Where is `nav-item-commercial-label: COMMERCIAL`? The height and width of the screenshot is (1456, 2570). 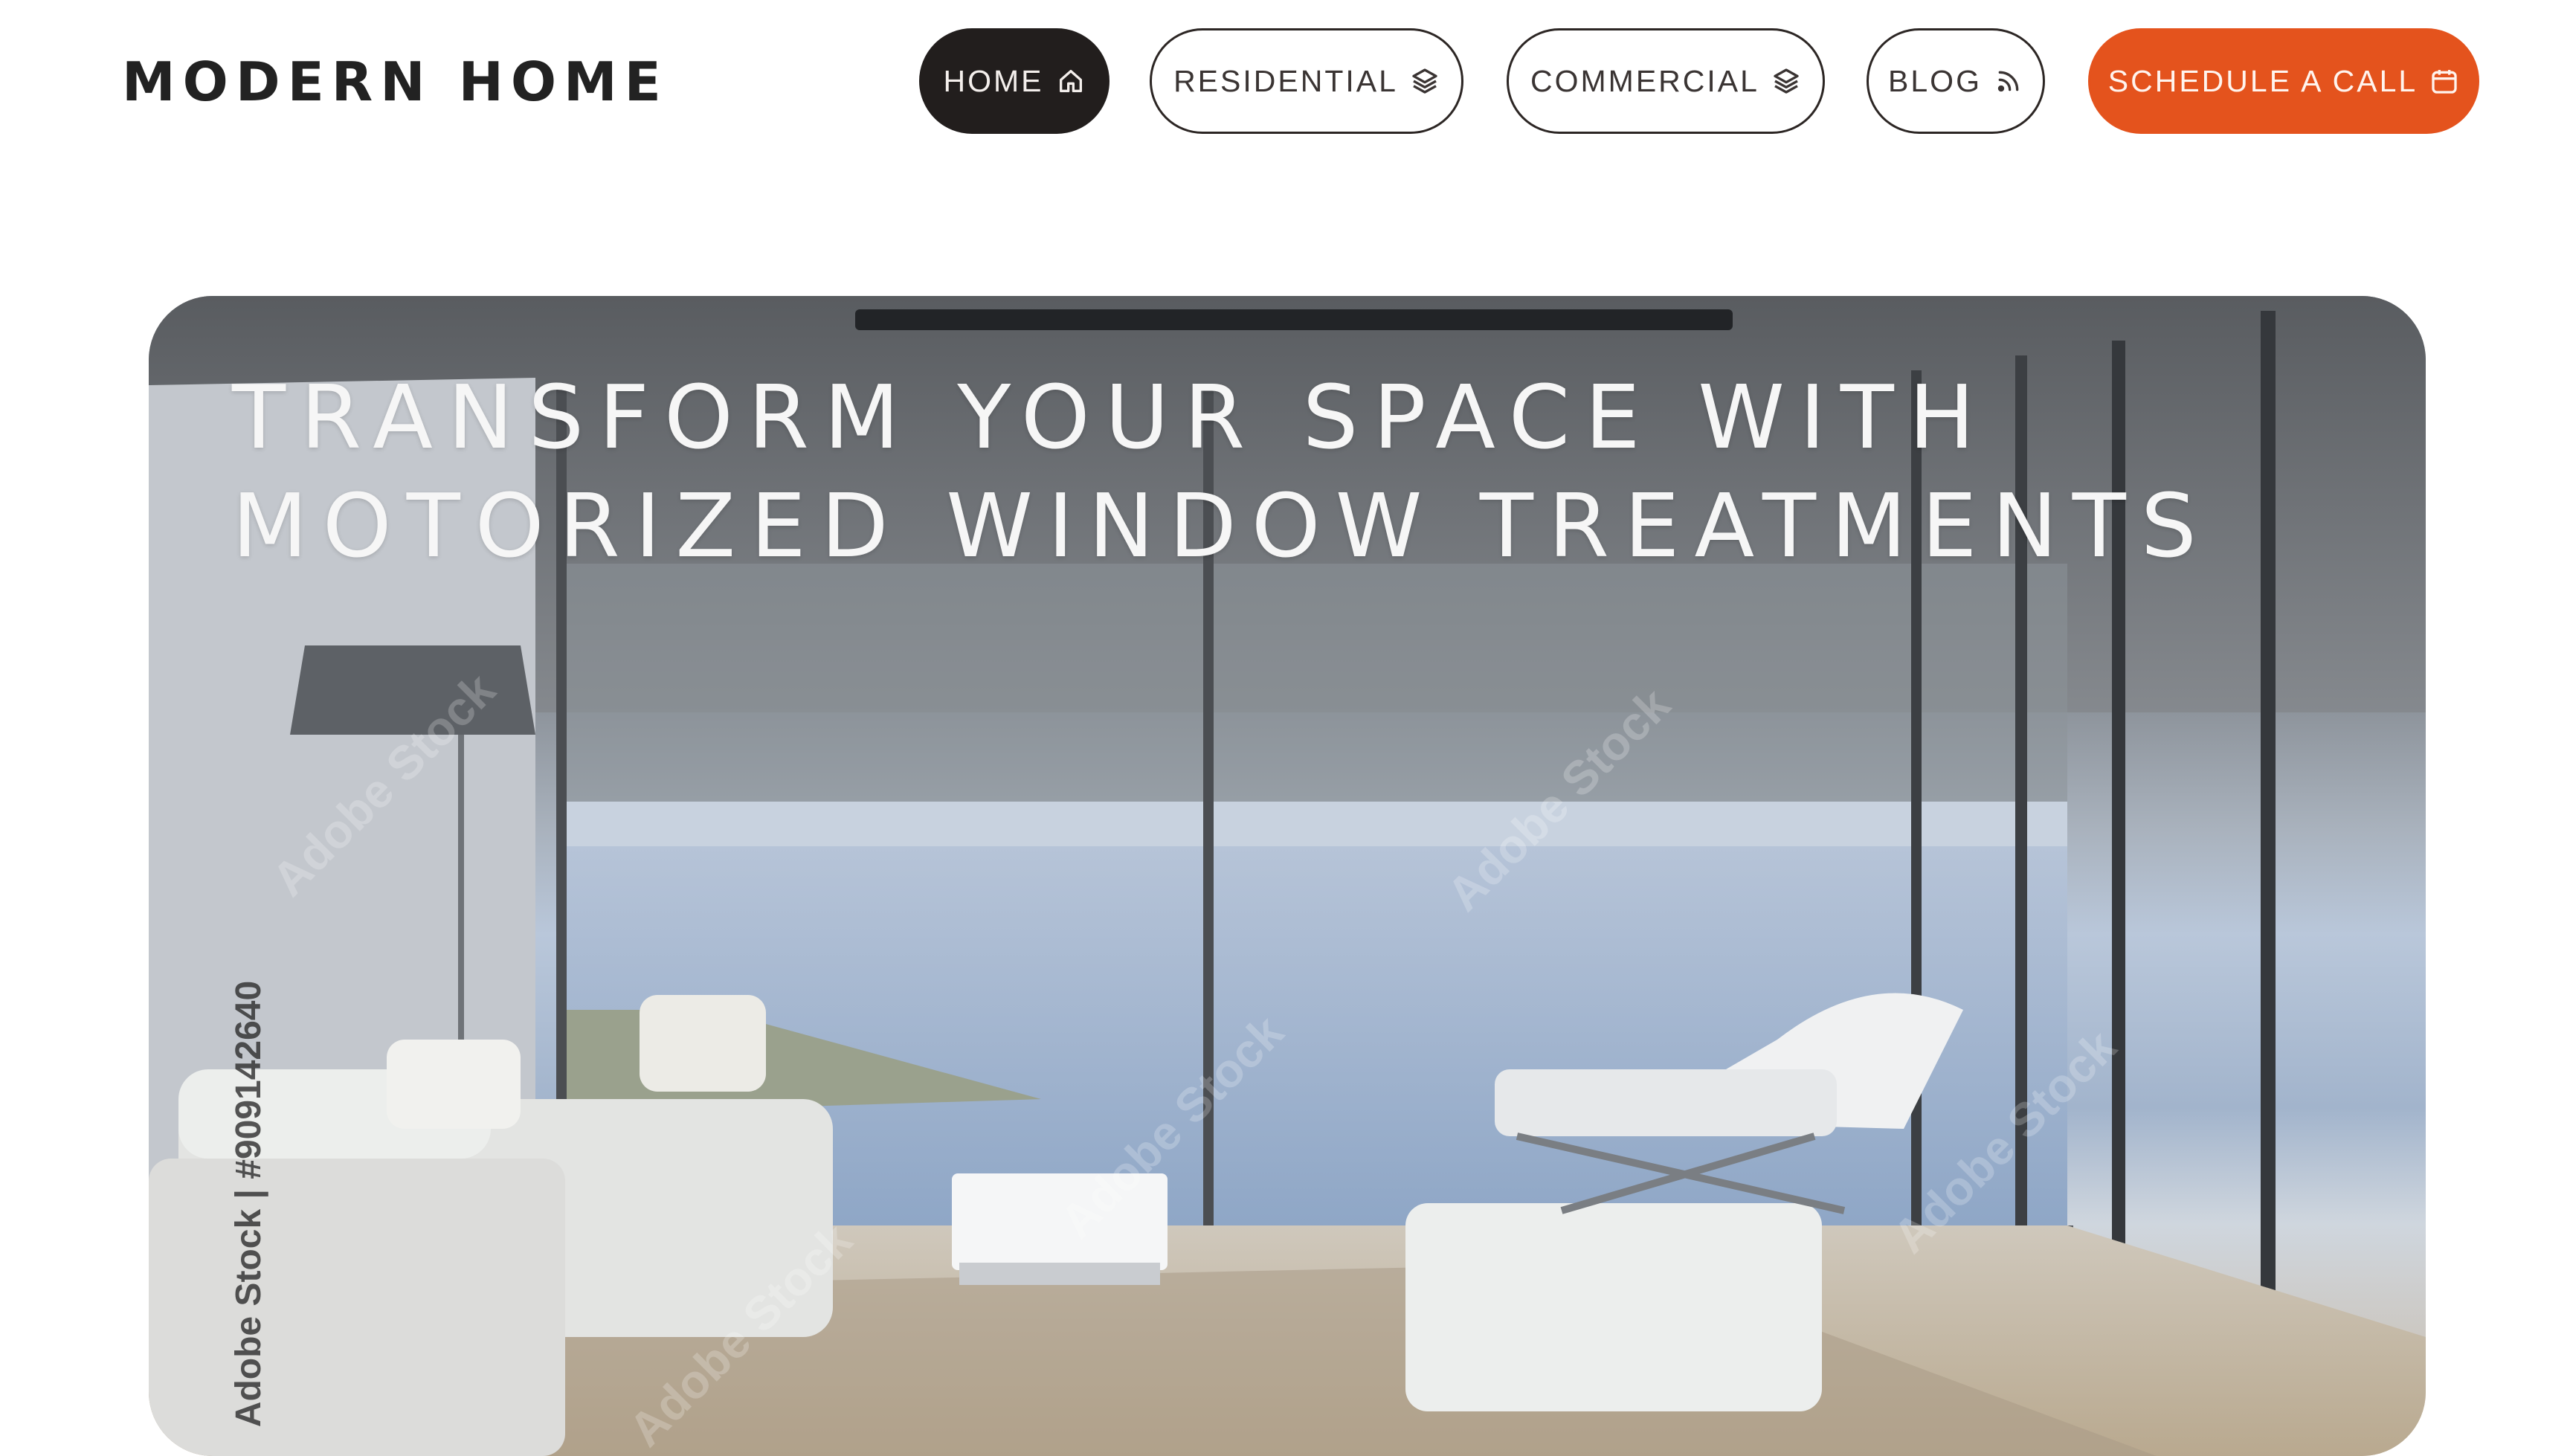
nav-item-commercial-label: COMMERCIAL is located at coordinates (1645, 81).